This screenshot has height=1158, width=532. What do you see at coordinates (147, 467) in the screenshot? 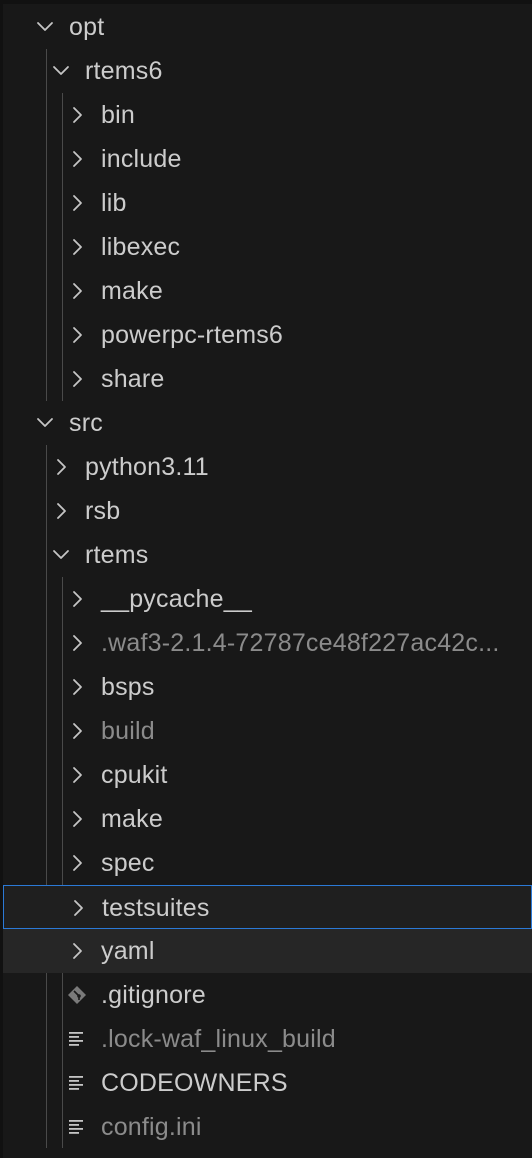
I see `folder-label: python3.11` at bounding box center [147, 467].